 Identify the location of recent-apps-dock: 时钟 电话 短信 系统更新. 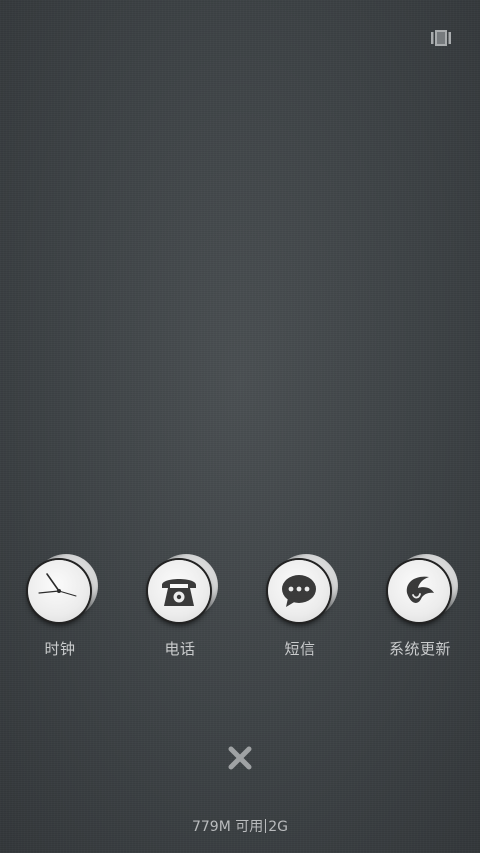
(240, 607).